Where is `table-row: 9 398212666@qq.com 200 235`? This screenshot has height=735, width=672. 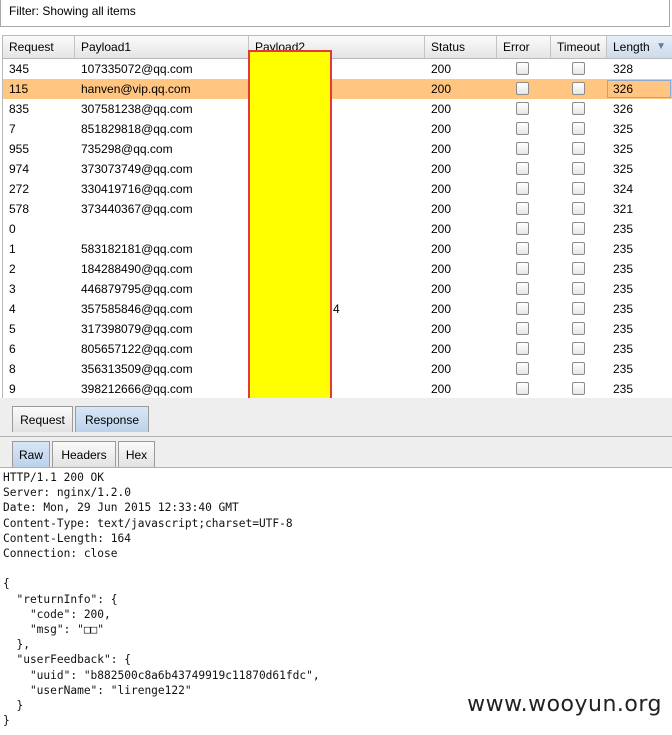
table-row: 9 398212666@qq.com 200 235 is located at coordinates (337, 389).